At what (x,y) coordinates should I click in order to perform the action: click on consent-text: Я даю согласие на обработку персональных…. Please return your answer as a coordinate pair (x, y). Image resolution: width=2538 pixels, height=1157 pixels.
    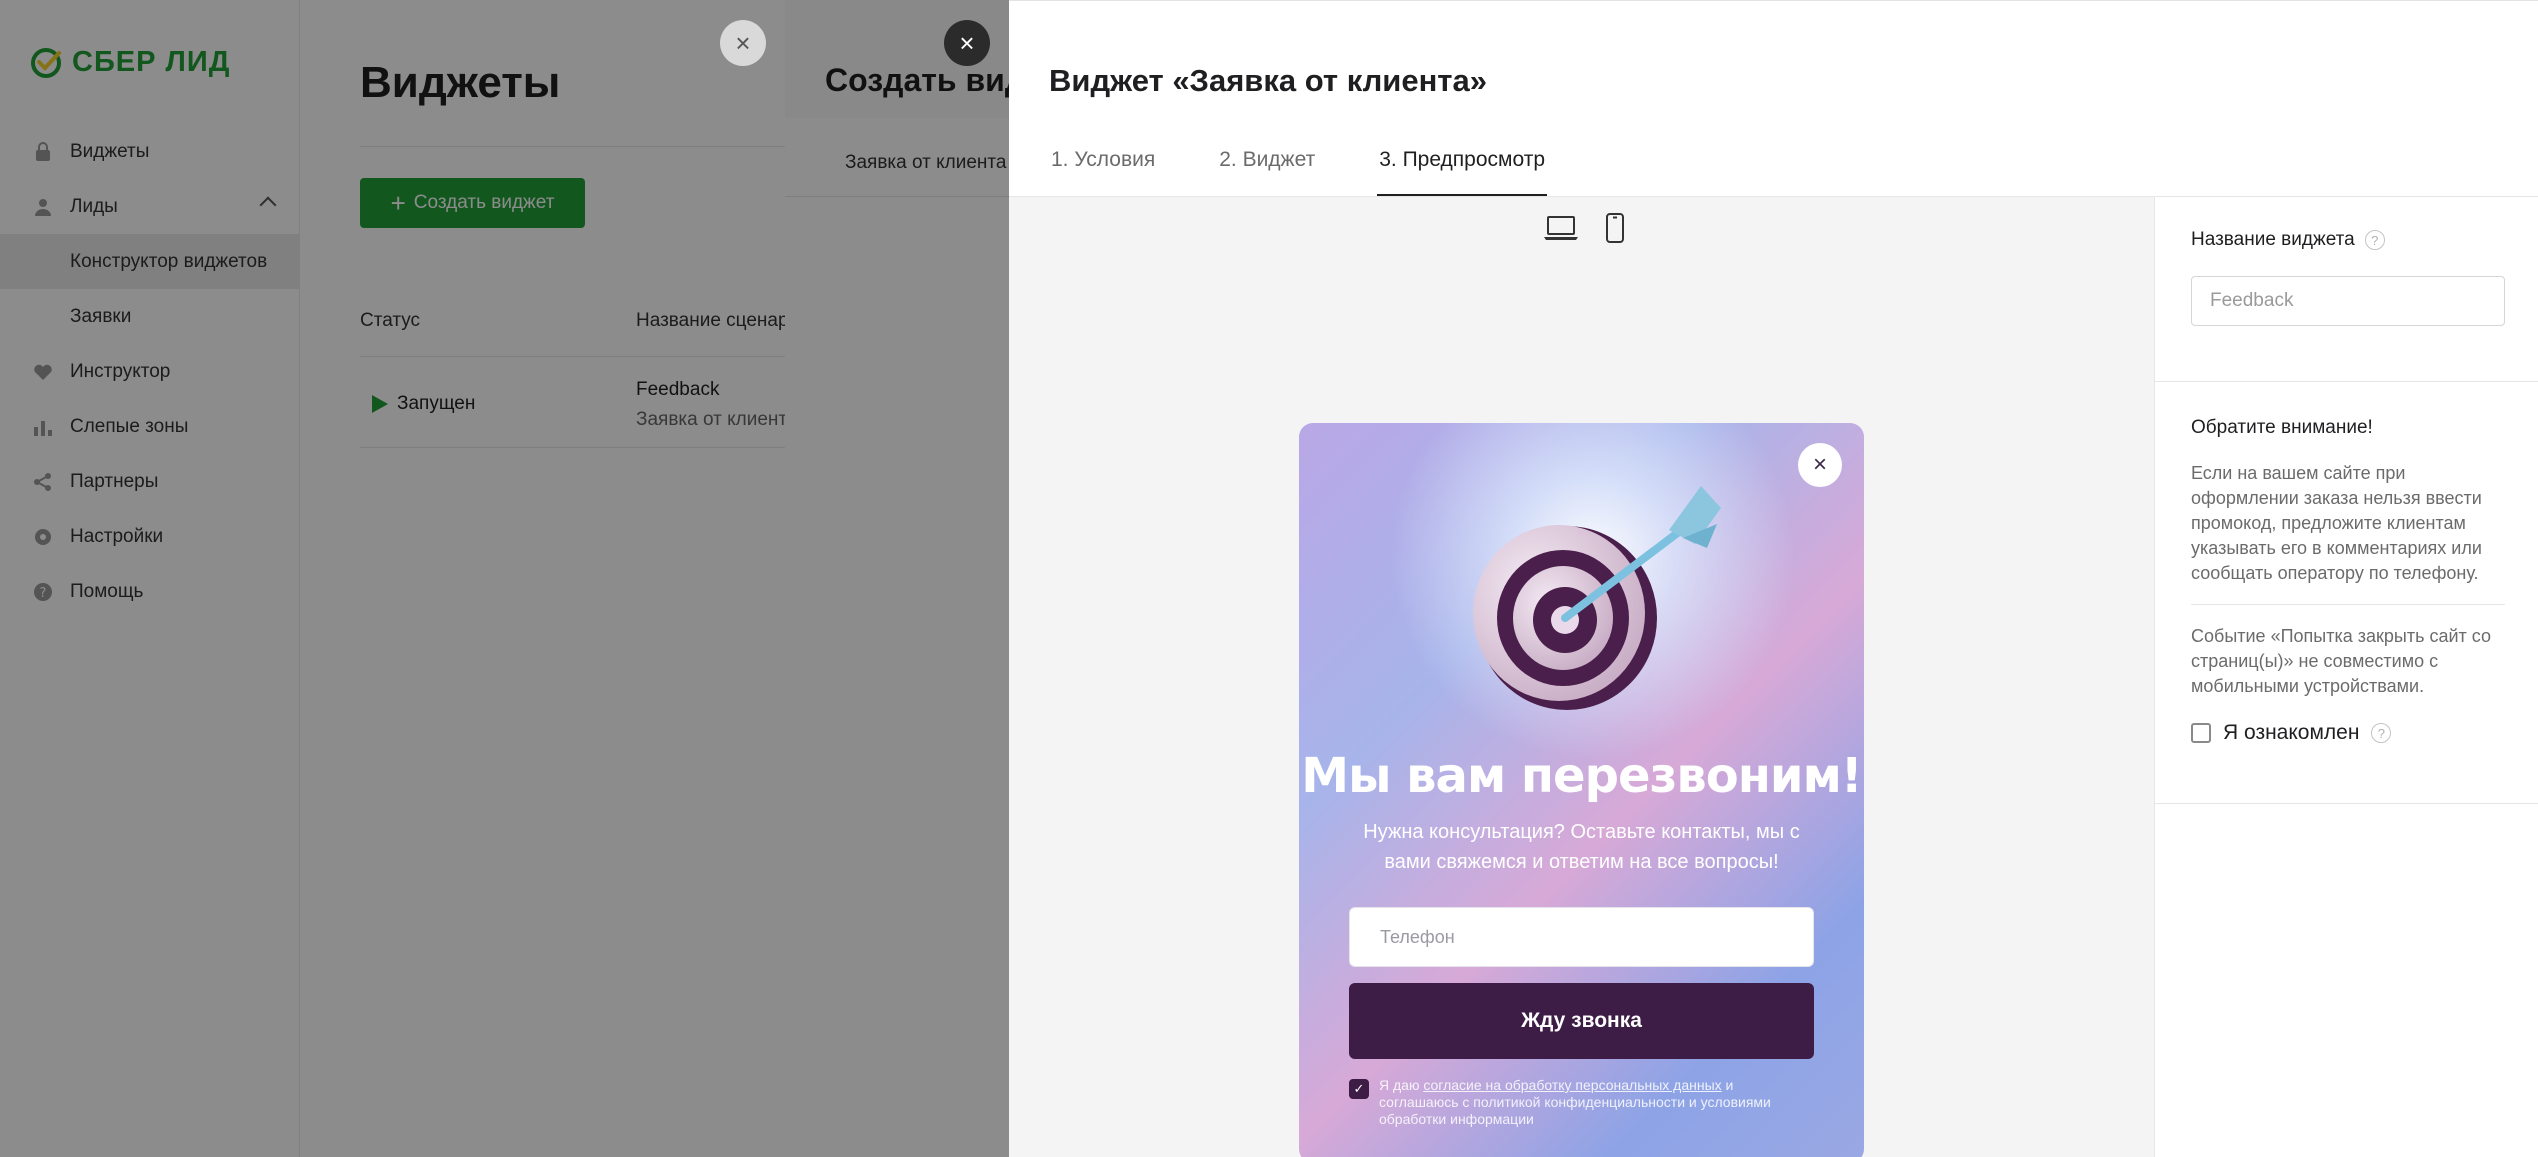
    Looking at the image, I should click on (1596, 1102).